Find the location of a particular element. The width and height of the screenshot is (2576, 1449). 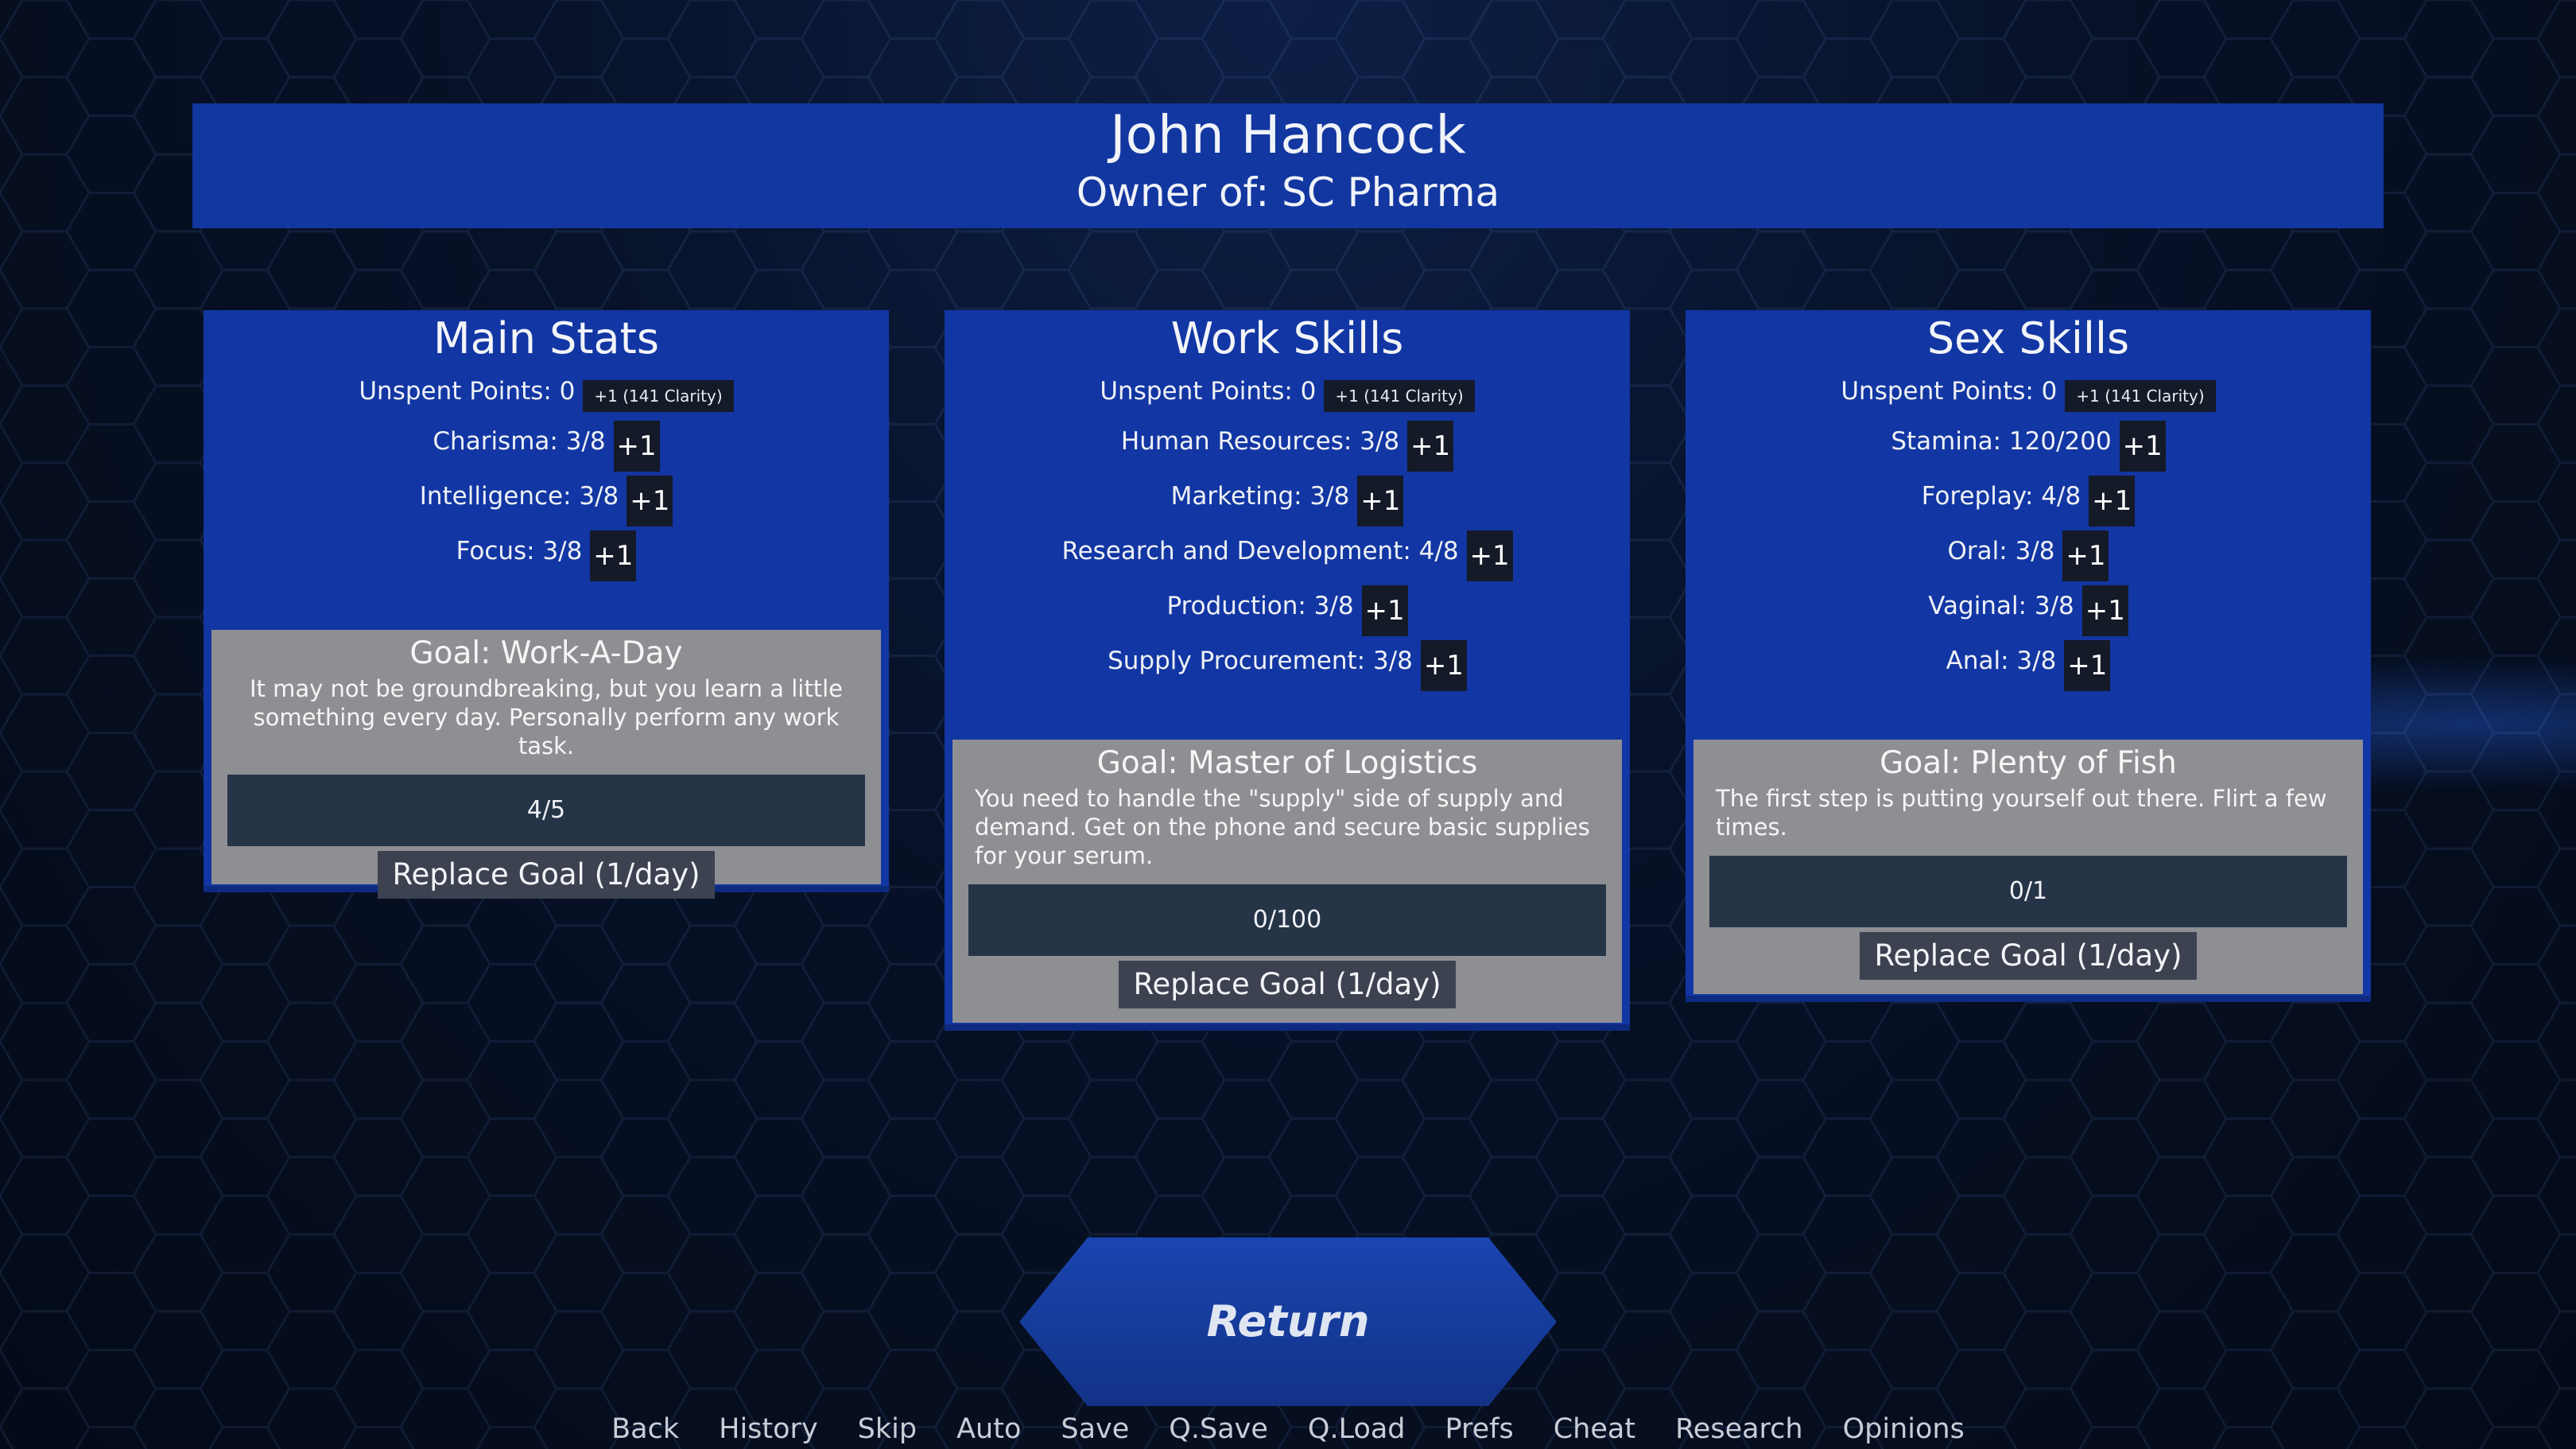

skill-label: Stamina: 120/200 is located at coordinates (2002, 441).